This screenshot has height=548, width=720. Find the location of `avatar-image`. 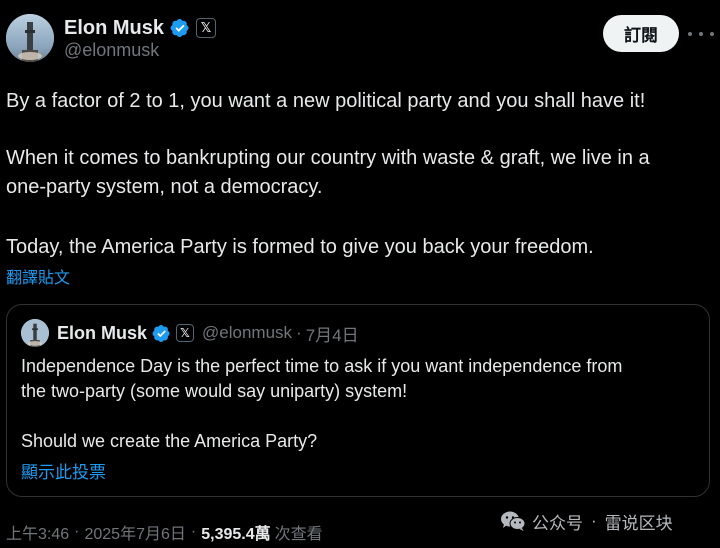

avatar-image is located at coordinates (30, 38).